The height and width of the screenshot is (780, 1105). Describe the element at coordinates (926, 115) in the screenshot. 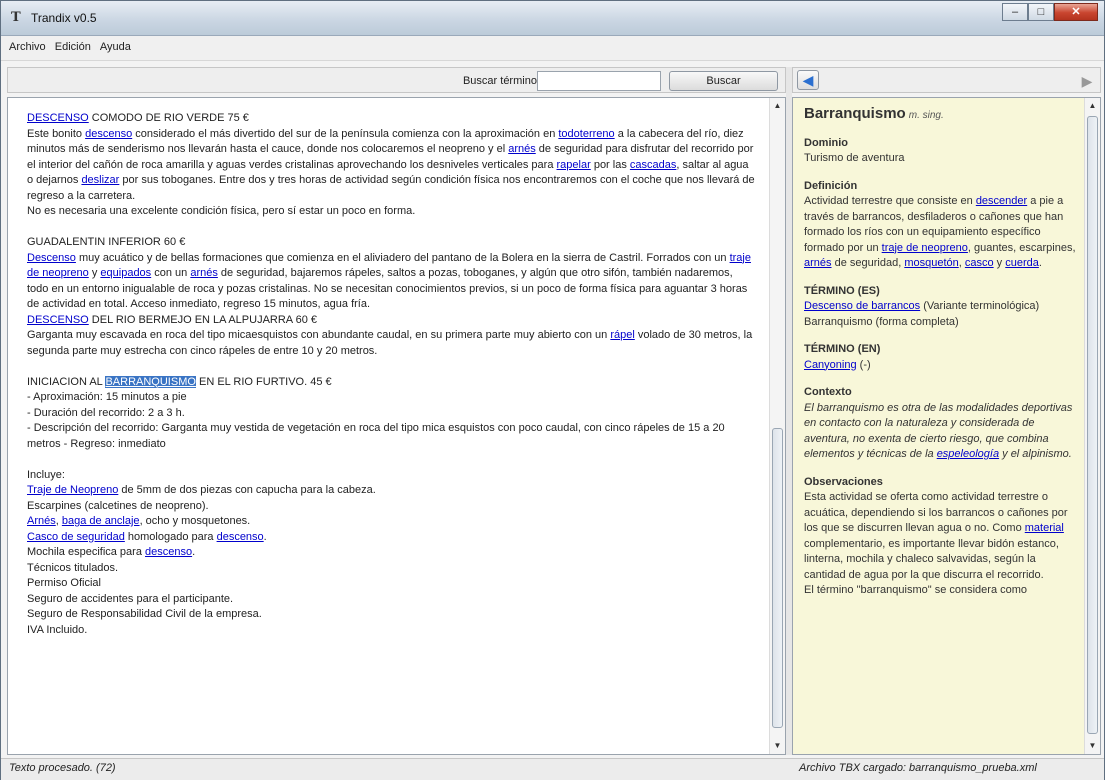

I see `term-grammar: m. sing.` at that location.